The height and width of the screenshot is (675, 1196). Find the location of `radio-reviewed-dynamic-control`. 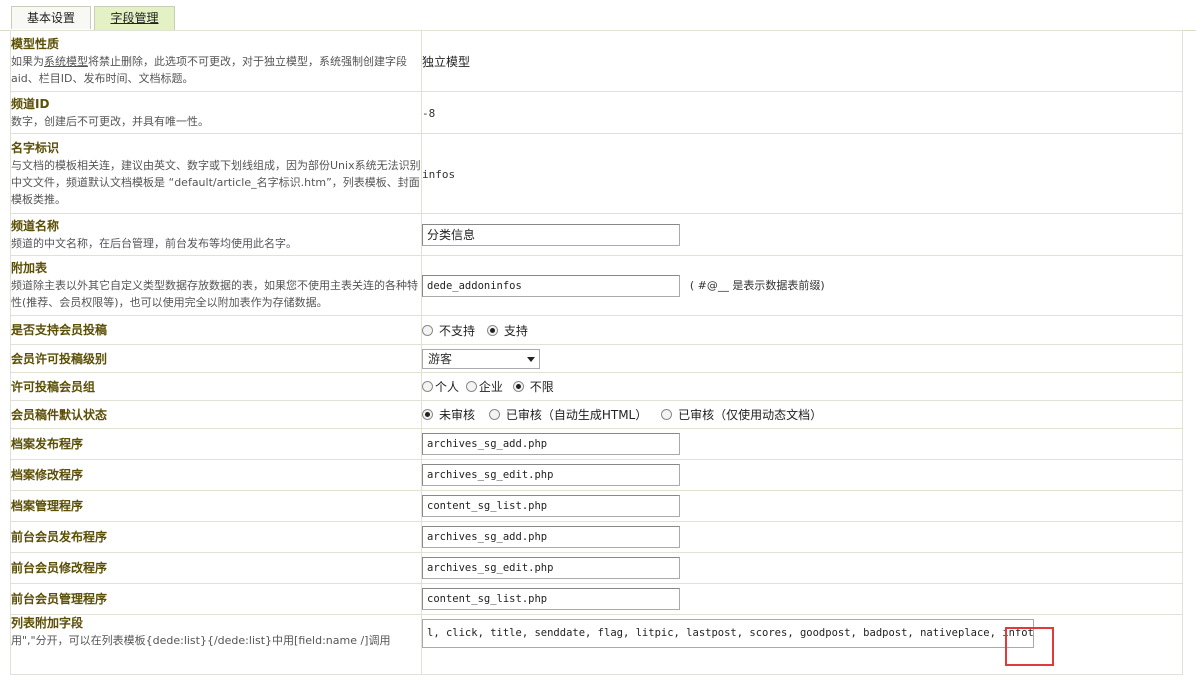

radio-reviewed-dynamic-control is located at coordinates (667, 414).